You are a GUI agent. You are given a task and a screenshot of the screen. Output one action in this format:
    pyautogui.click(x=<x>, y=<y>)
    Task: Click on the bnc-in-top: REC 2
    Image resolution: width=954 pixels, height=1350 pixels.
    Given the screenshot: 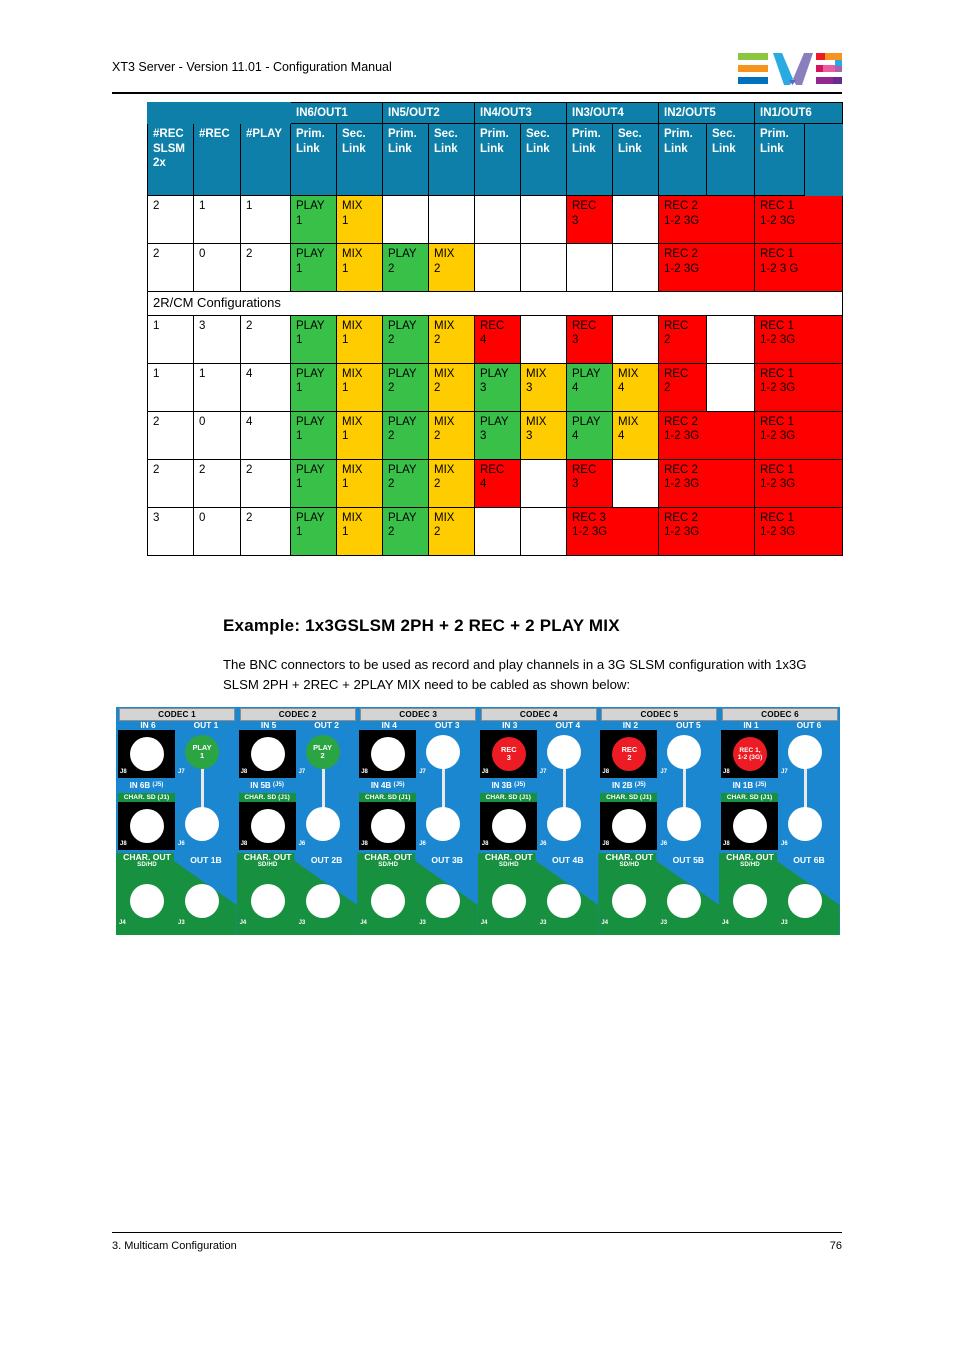 What is the action you would take?
    pyautogui.click(x=629, y=754)
    